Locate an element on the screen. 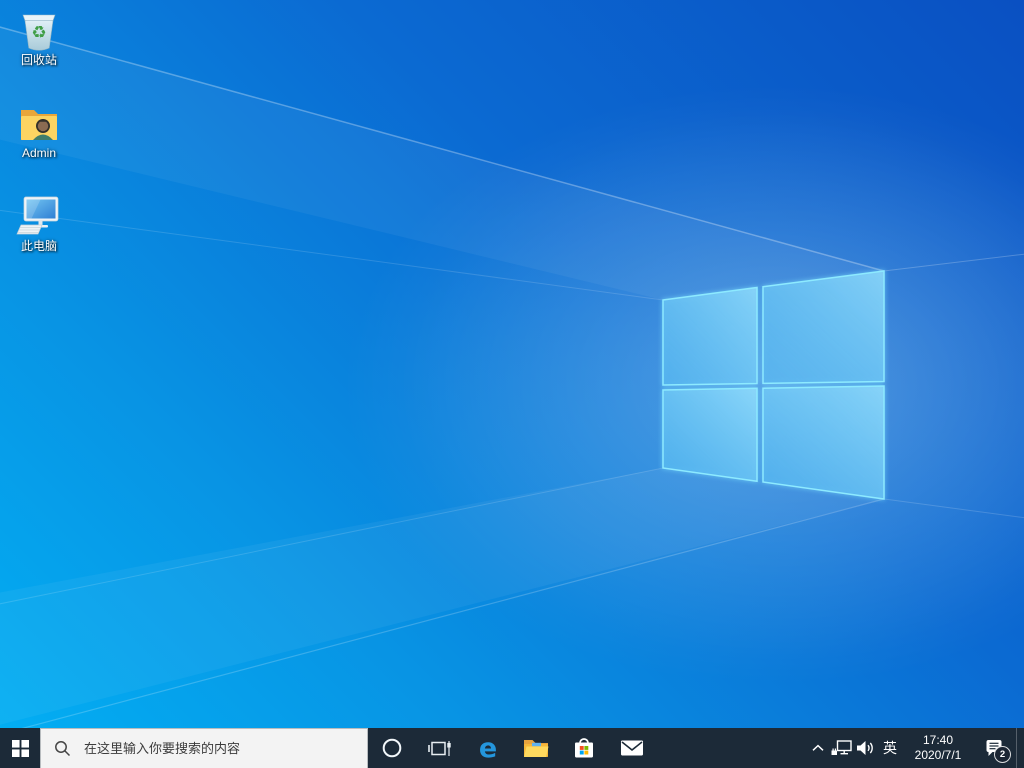 The width and height of the screenshot is (1024, 768). windows-start-icon is located at coordinates (20, 748).